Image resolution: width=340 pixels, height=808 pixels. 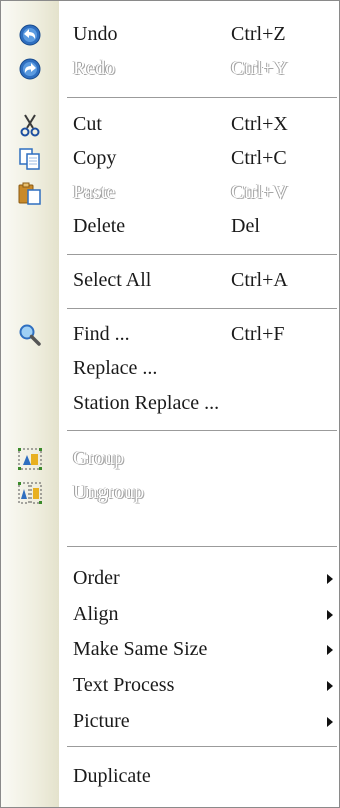 I want to click on menu-item-label: Redo, so click(x=94, y=68).